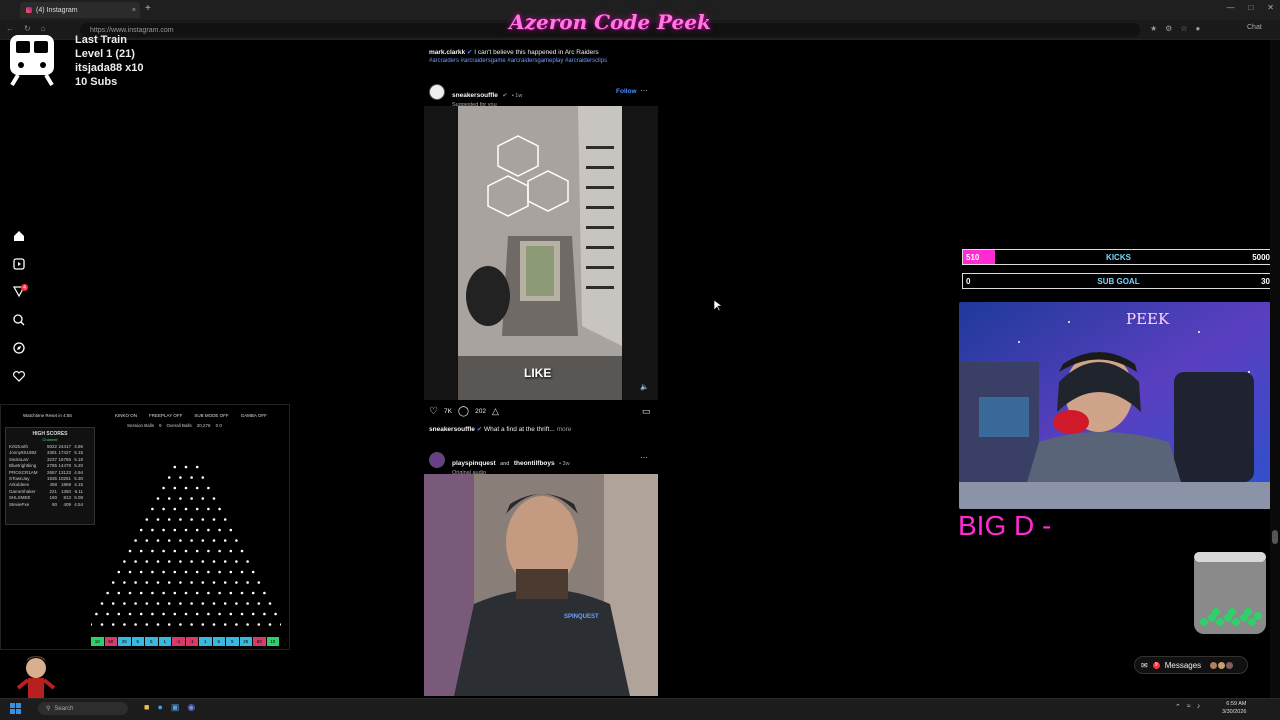 The image size is (1280, 720). I want to click on discord-icon: ◉, so click(191, 707).